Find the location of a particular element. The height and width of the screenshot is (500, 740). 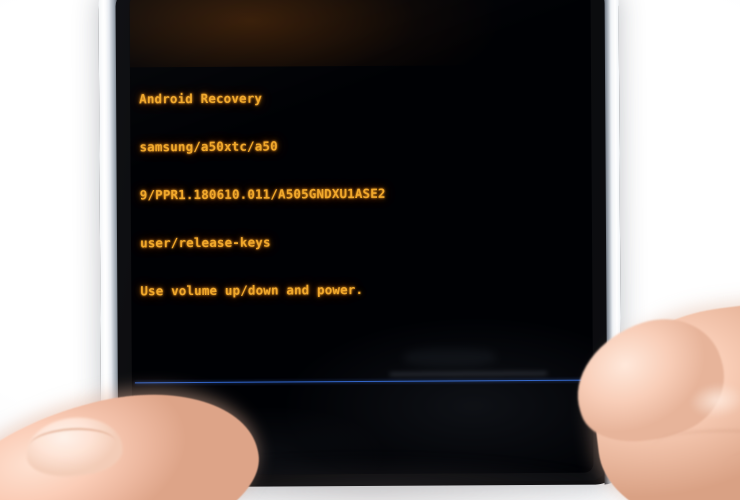

header-line-hint: Use volume up/down and power. is located at coordinates (252, 290).